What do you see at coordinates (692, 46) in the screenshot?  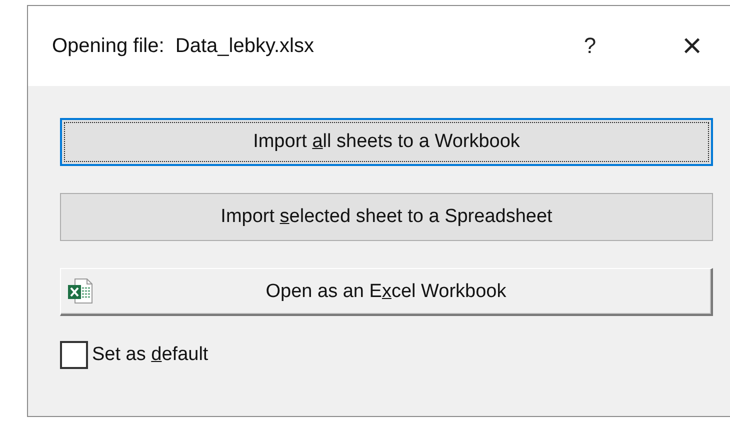 I see `close-button: ×` at bounding box center [692, 46].